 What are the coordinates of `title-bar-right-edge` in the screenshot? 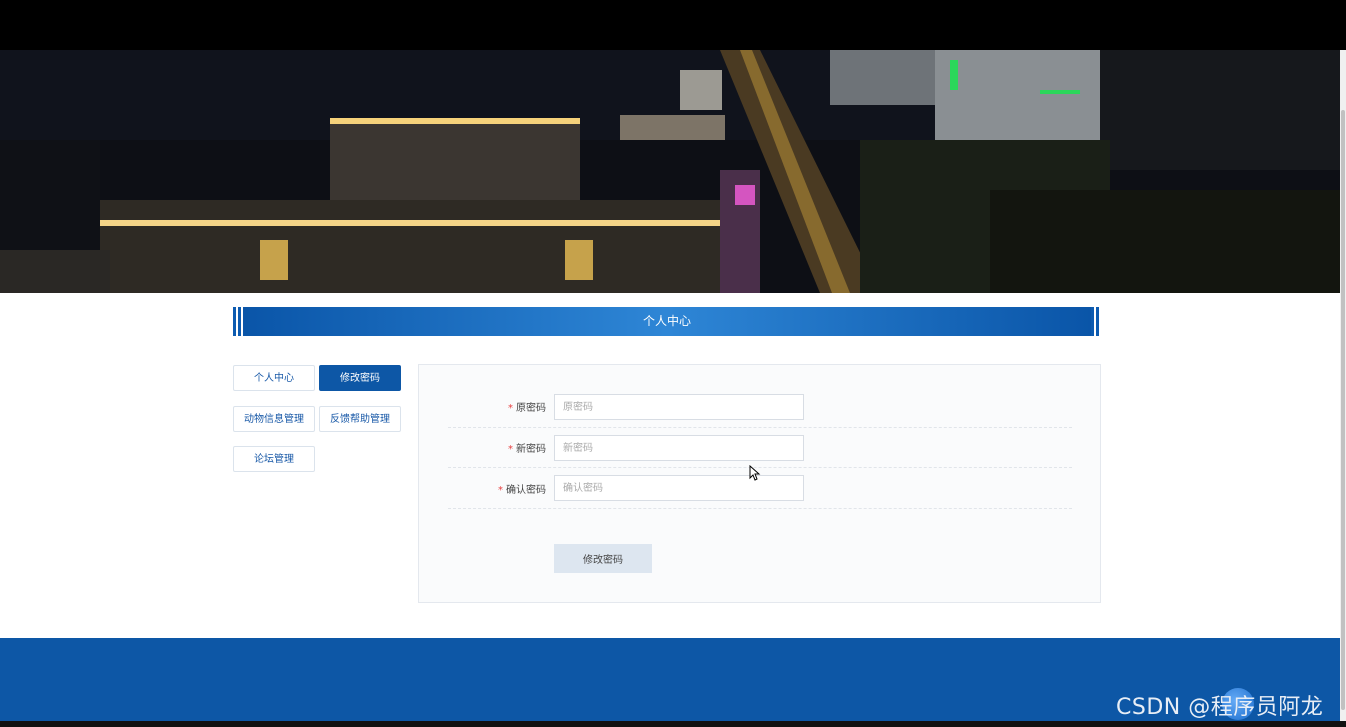 It's located at (1096, 321).